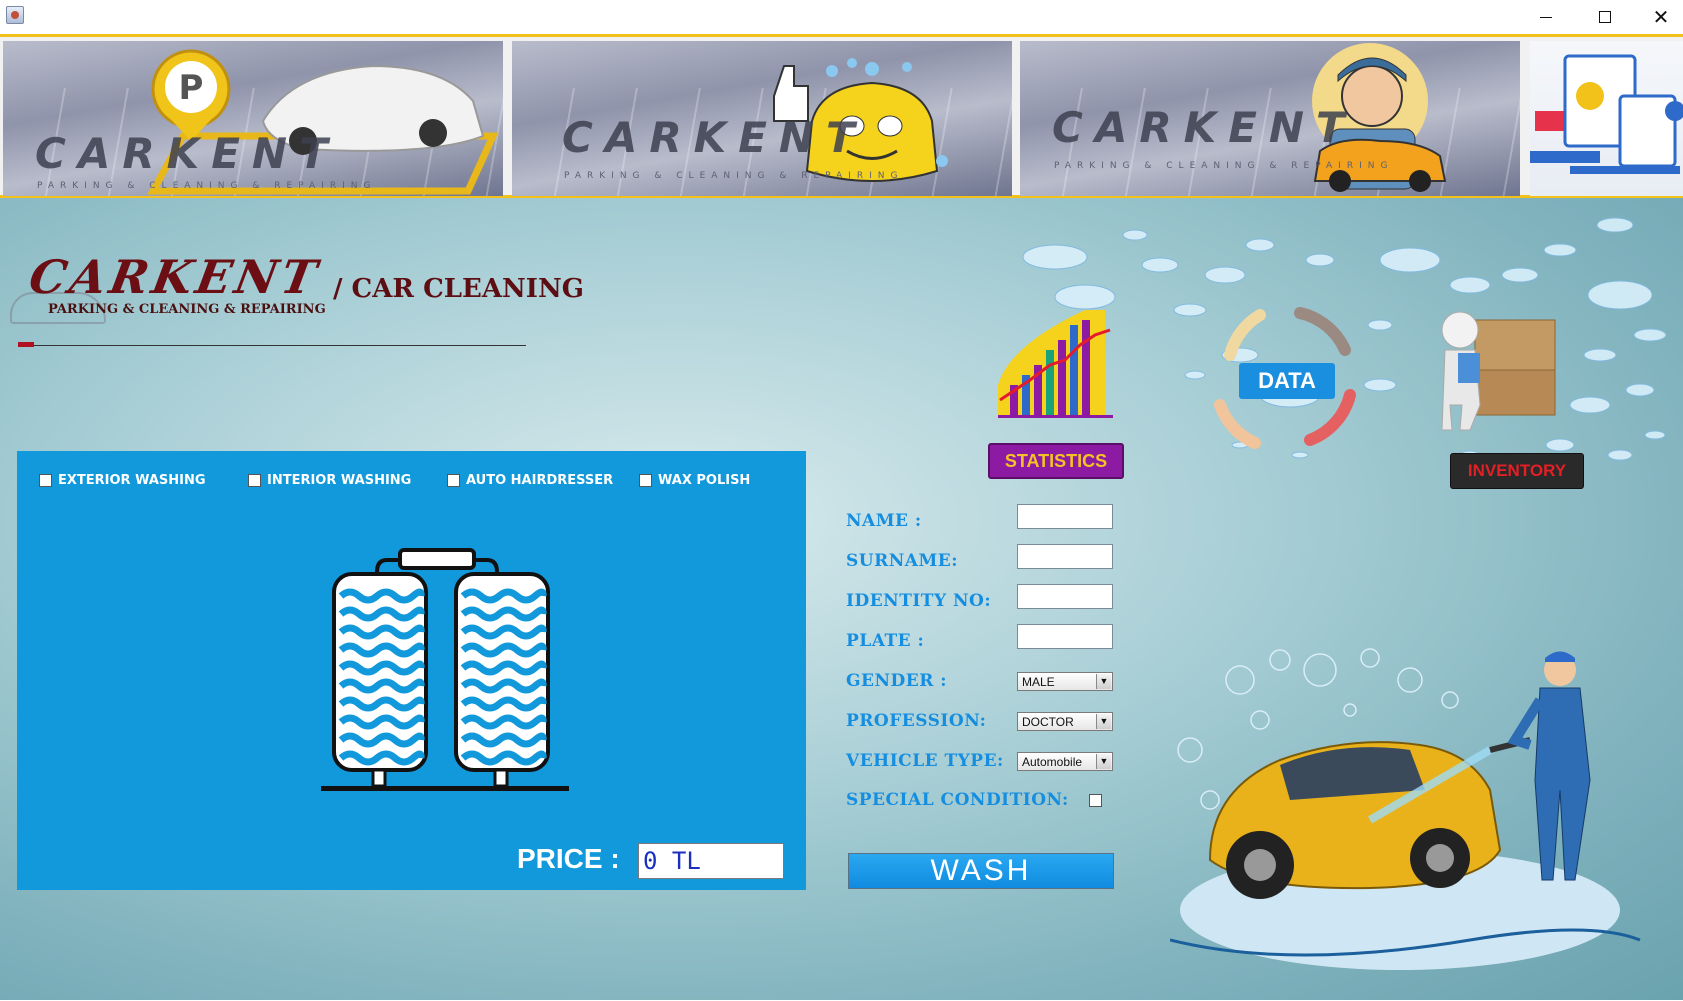 This screenshot has height=1001, width=1683. Describe the element at coordinates (272, 345) in the screenshot. I see `divider` at that location.